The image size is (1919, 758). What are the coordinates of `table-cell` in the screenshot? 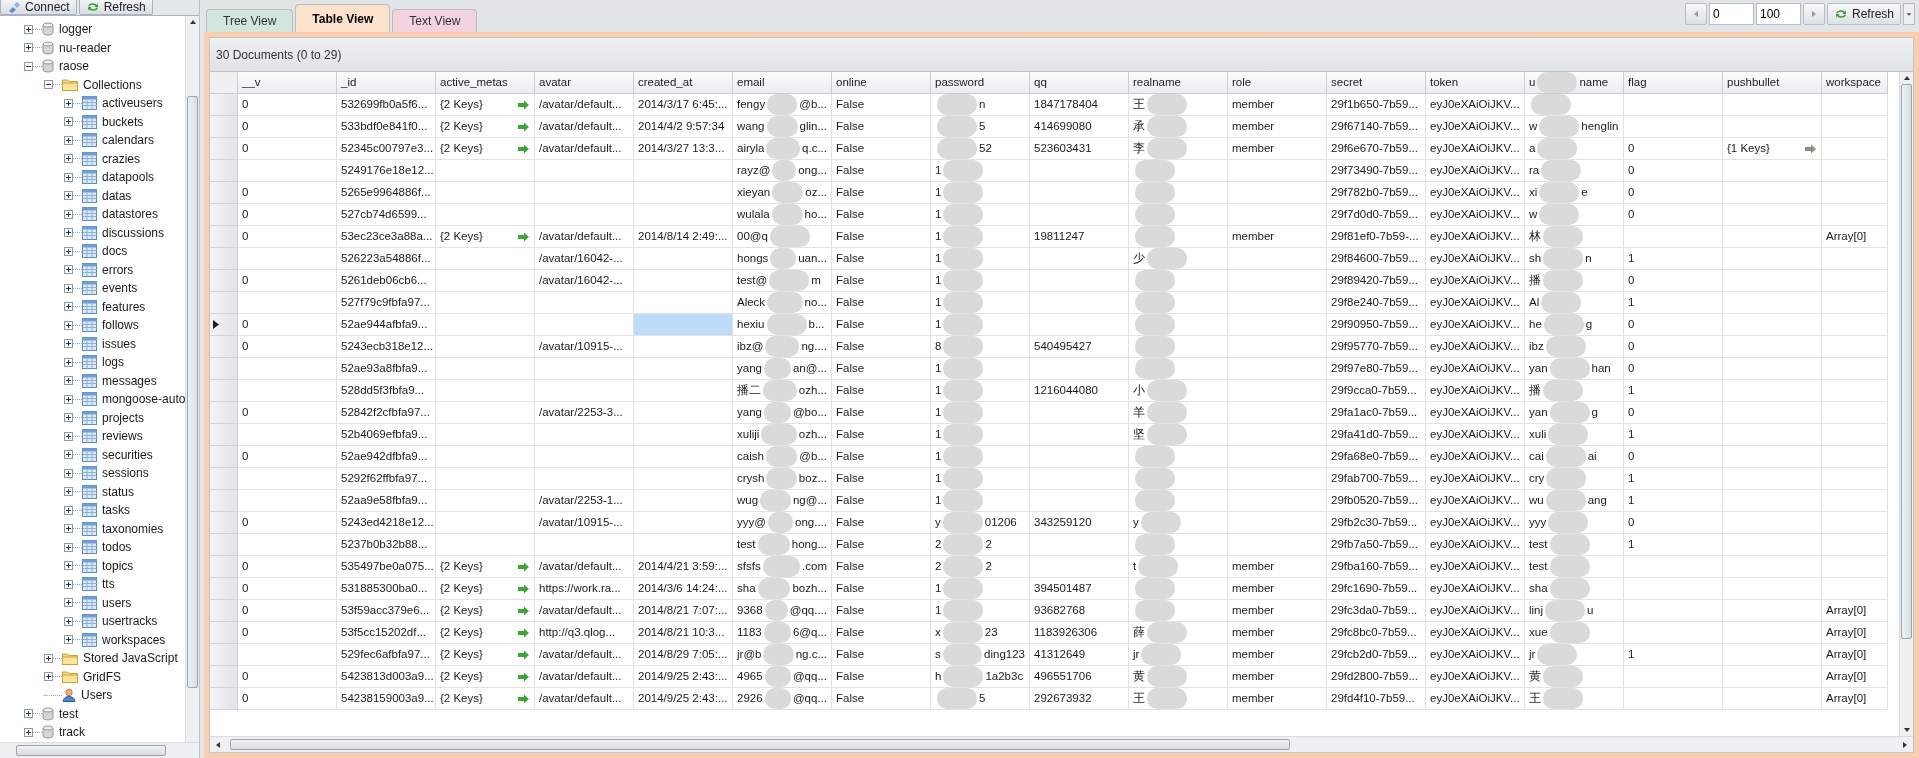 It's located at (683, 325).